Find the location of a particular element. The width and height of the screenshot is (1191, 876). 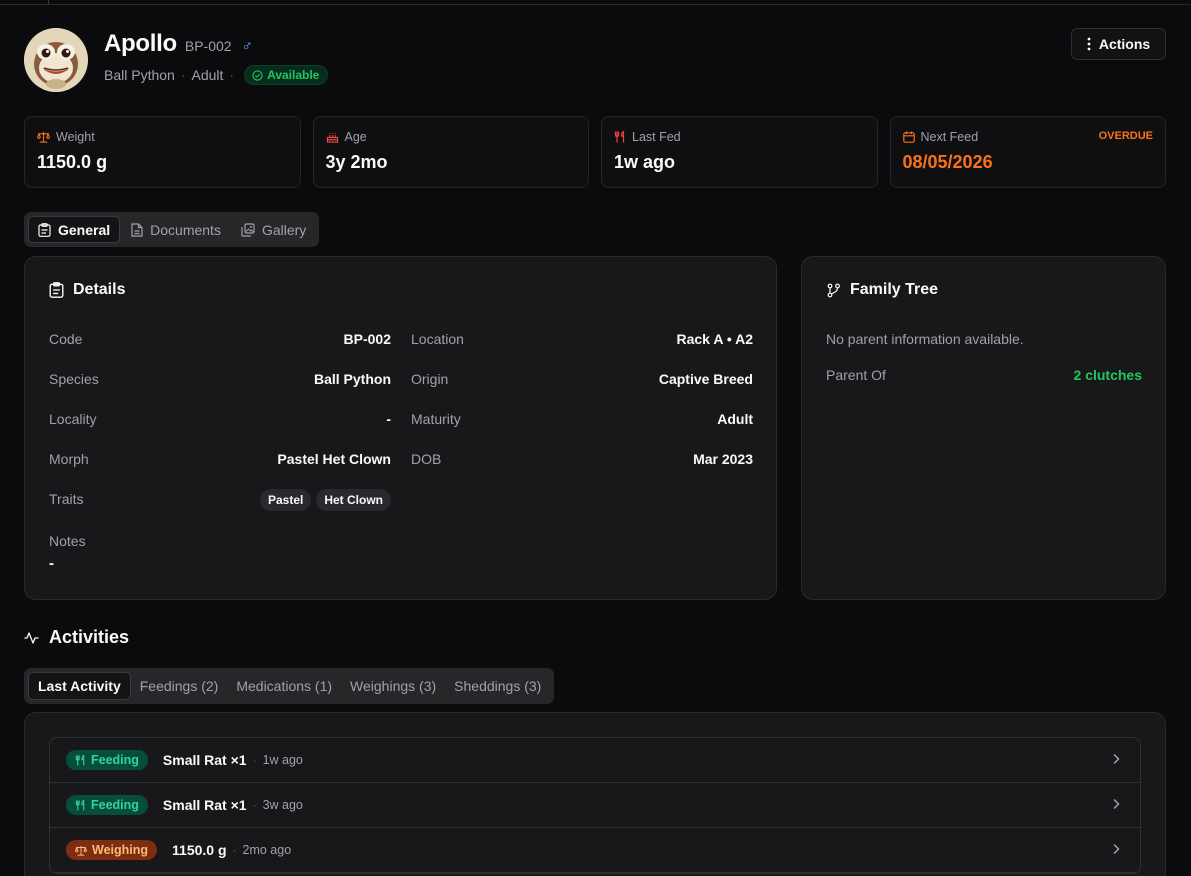

detail-value: Adult is located at coordinates (735, 419).